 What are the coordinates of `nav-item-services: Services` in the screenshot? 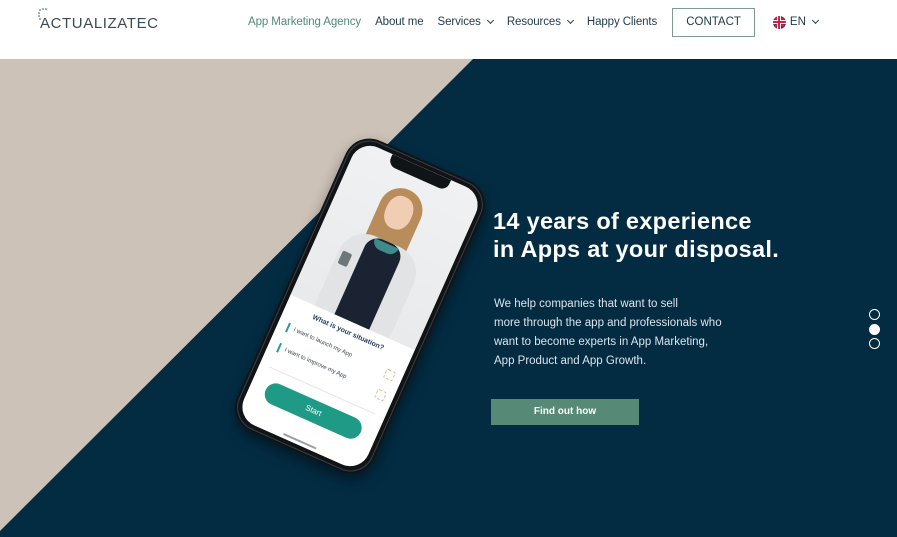 It's located at (465, 22).